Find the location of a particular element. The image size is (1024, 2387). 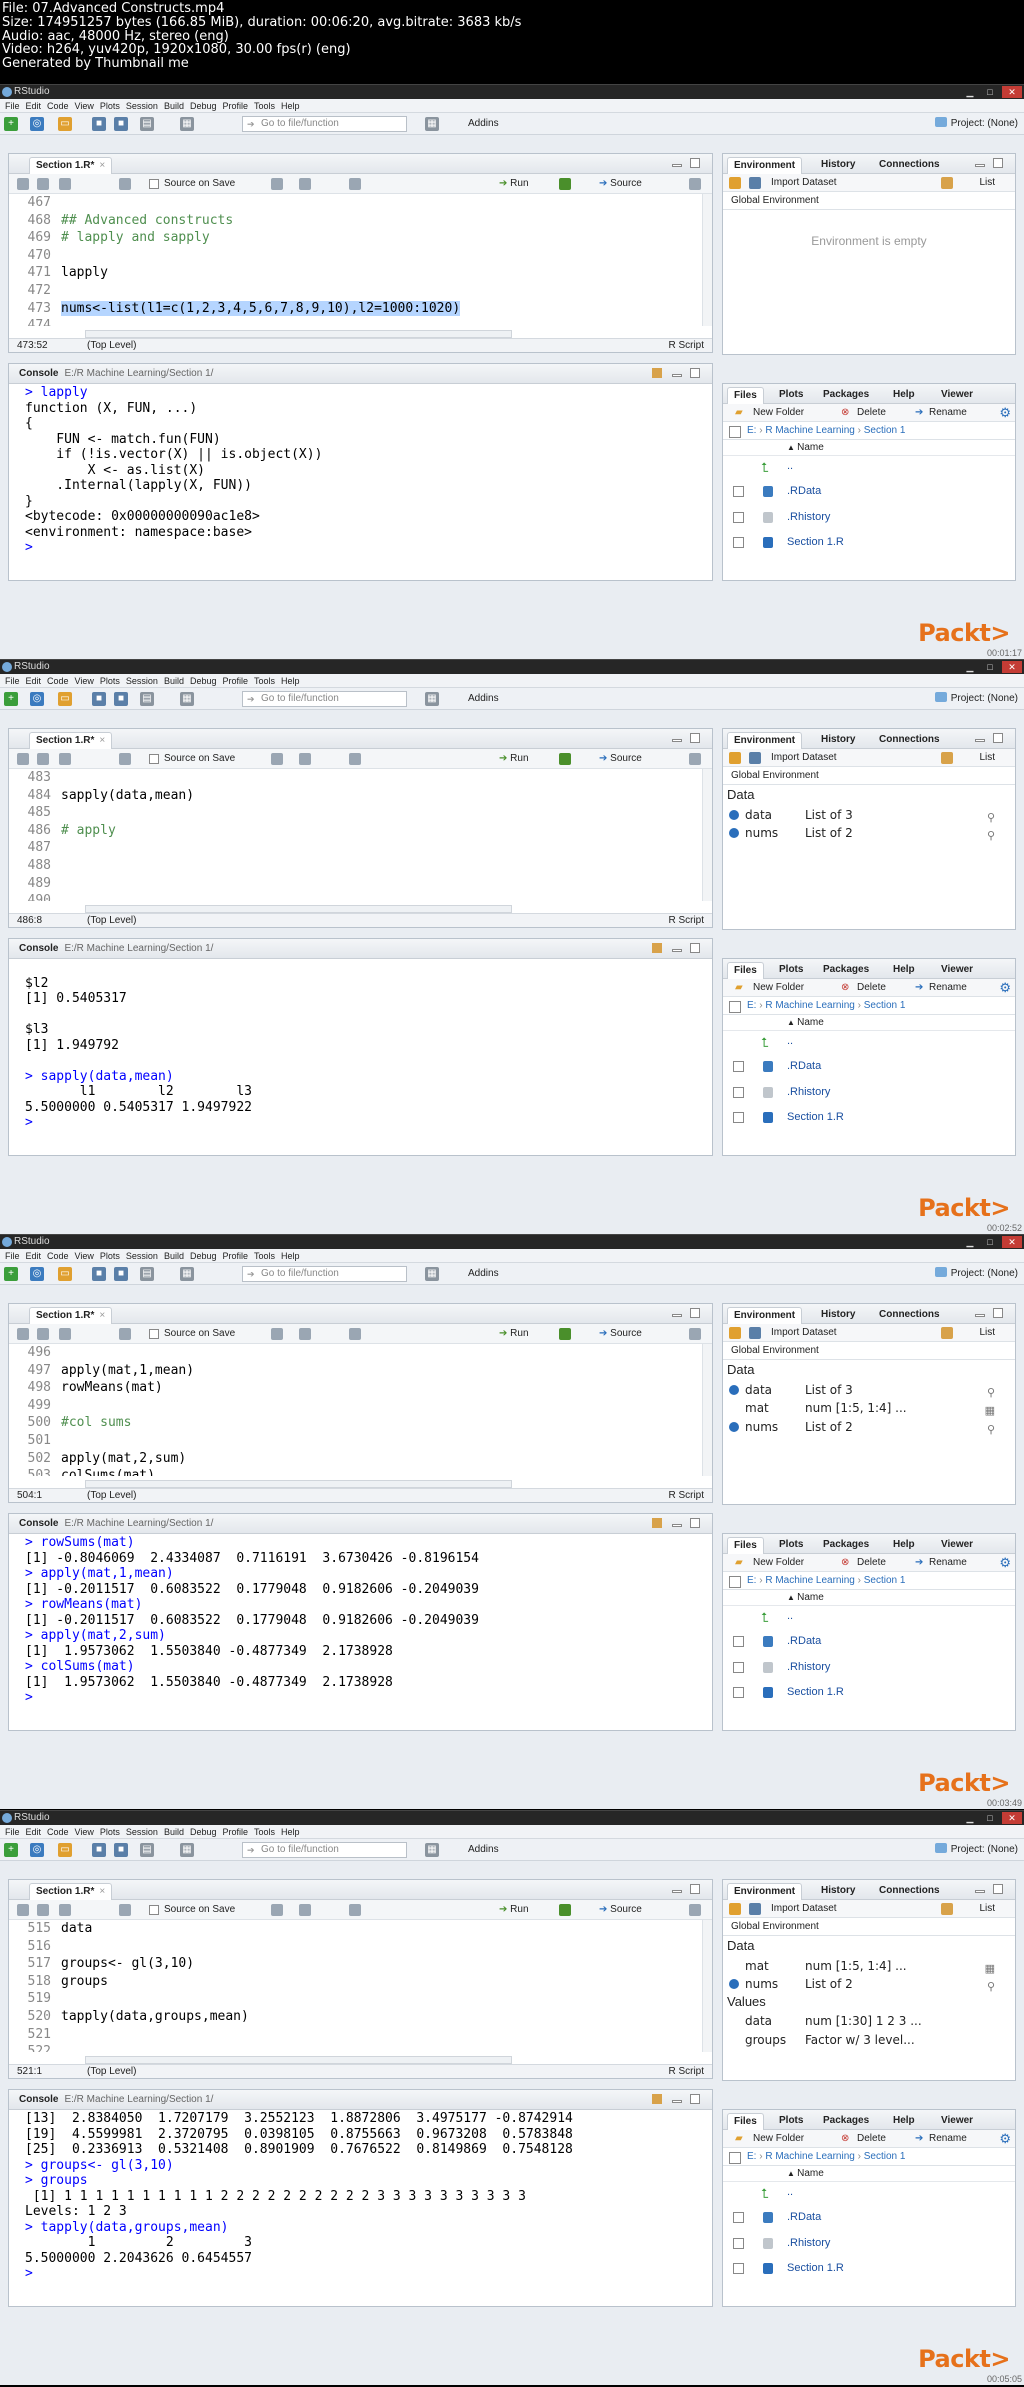

expand-arrow-icon is located at coordinates (734, 833).